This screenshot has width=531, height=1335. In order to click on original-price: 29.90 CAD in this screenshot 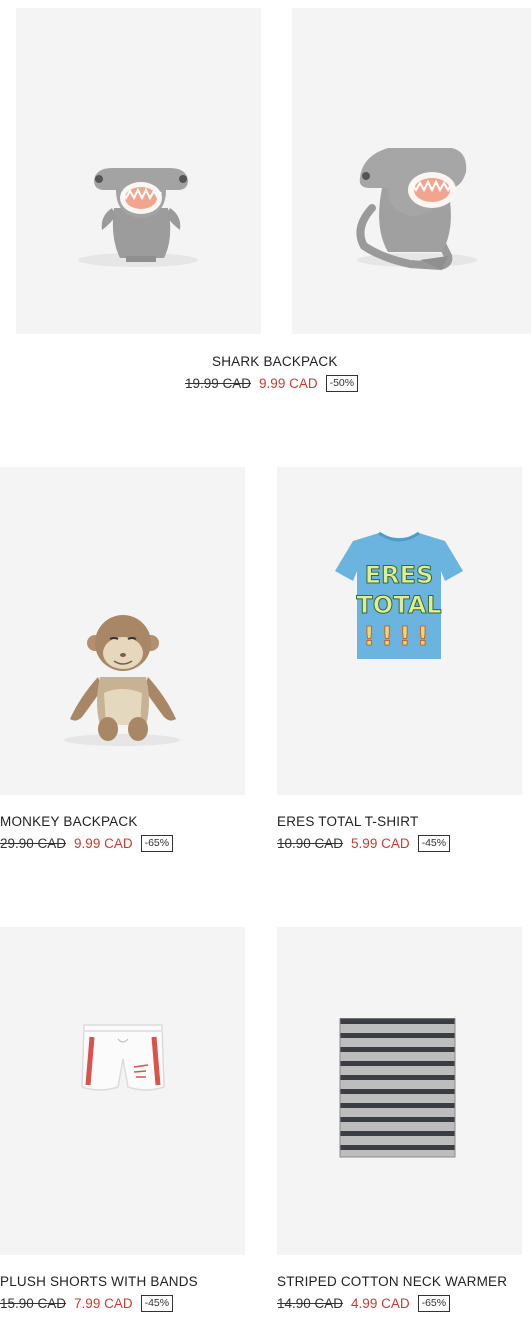, I will do `click(33, 843)`.